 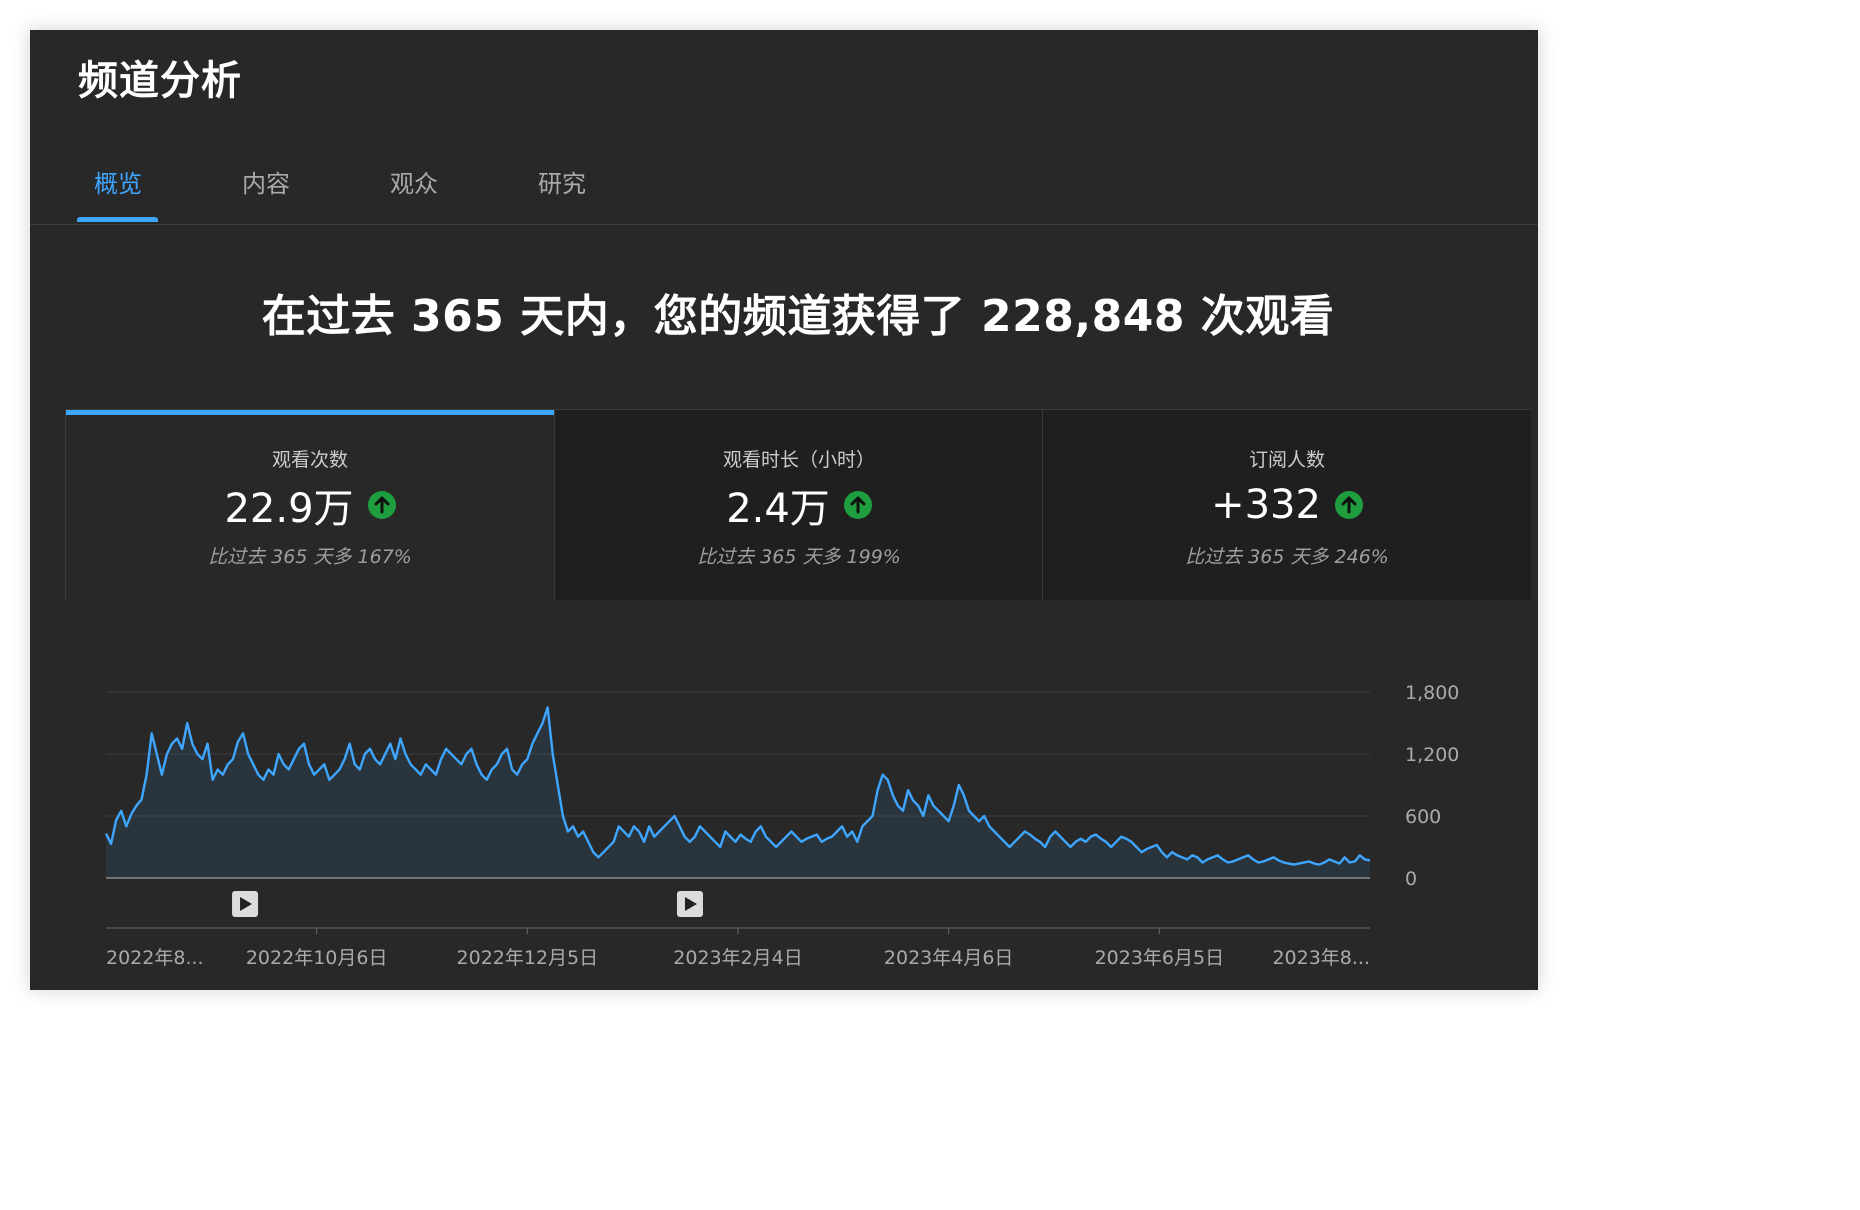 What do you see at coordinates (309, 460) in the screenshot?
I see `metric-label: 观看次数` at bounding box center [309, 460].